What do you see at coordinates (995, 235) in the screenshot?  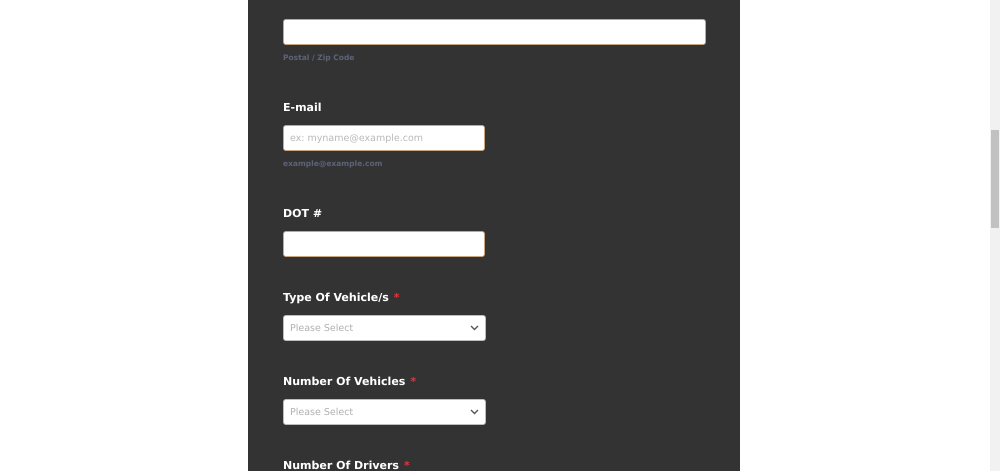 I see `scrollbar` at bounding box center [995, 235].